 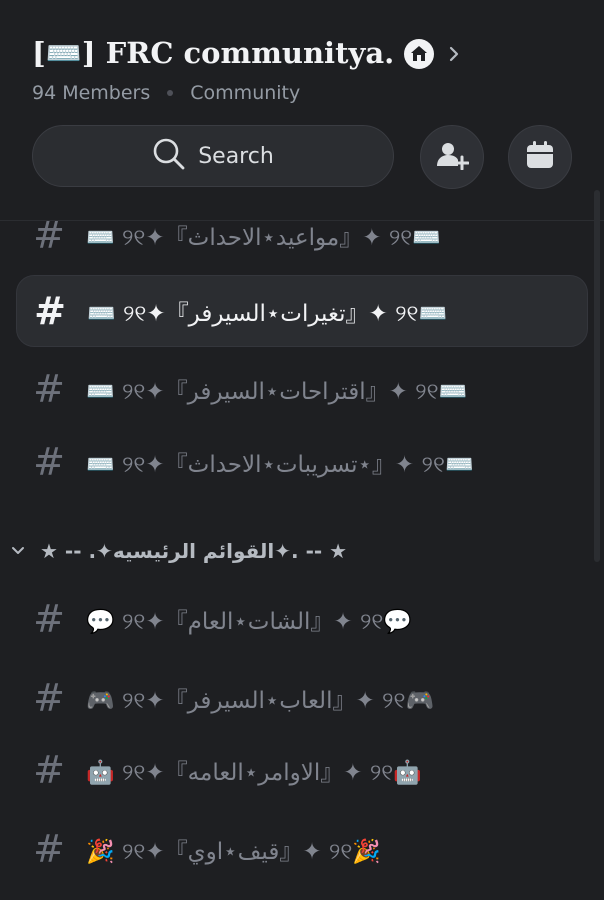 I want to click on channel-item-event-leaks: # ⌨️ ୨୧✦『تسريبات⋆الاحداث⋆』✦ ୨୧⌨️, so click(x=302, y=462).